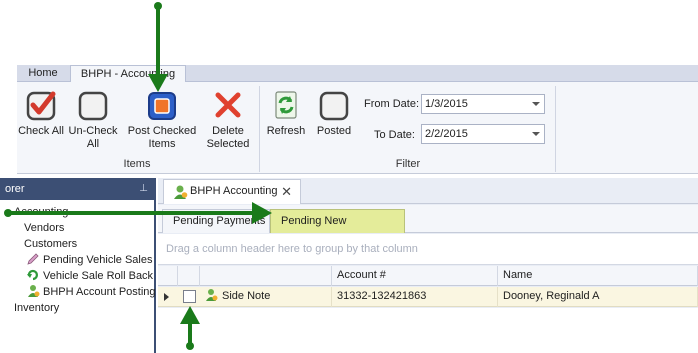 The image size is (698, 353). I want to click on arrow-to-post-button, so click(158, 47).